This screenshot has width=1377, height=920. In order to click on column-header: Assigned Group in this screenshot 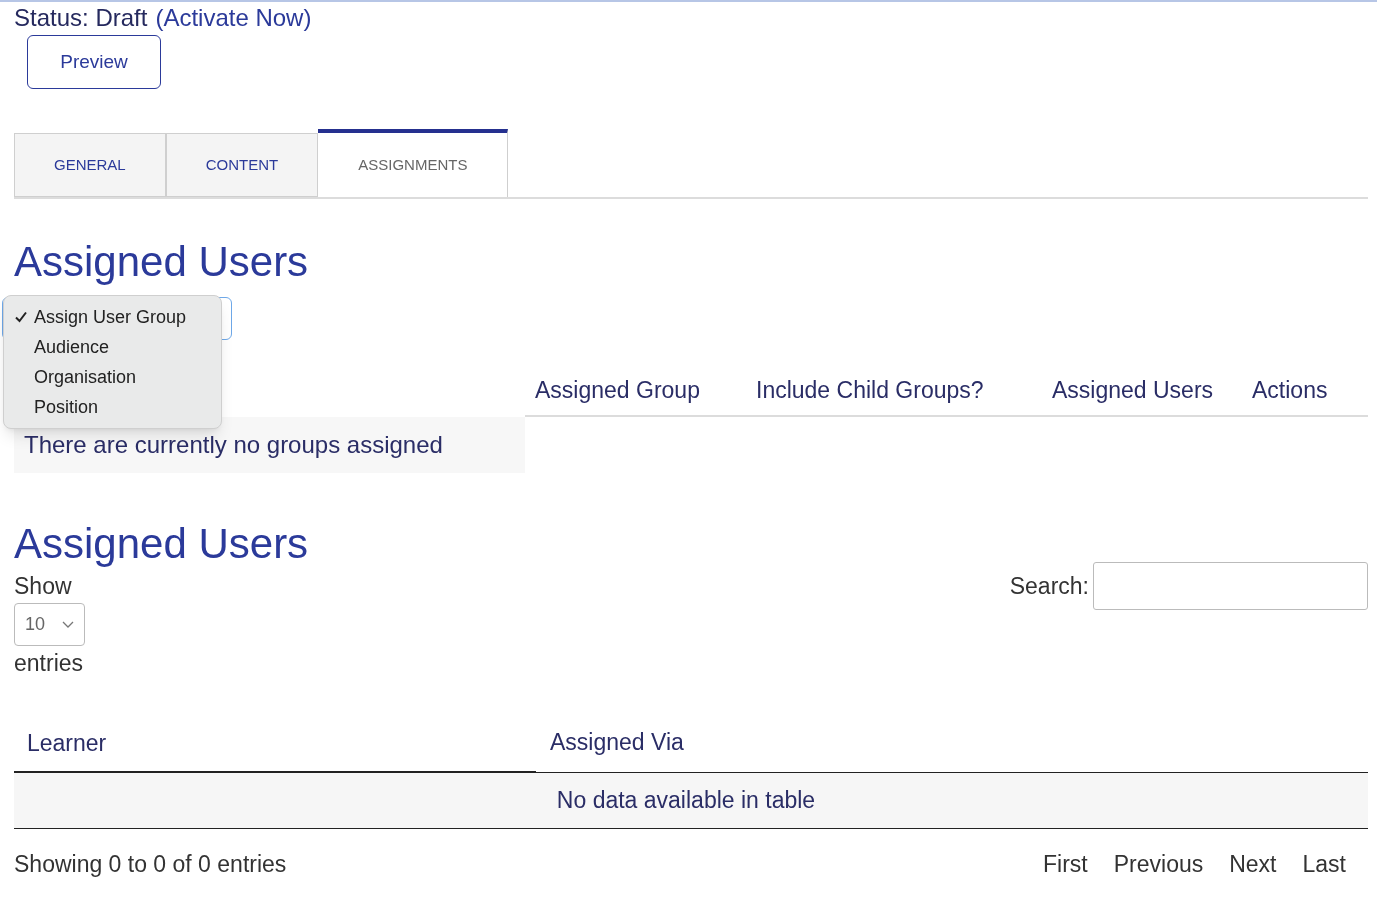, I will do `click(618, 390)`.